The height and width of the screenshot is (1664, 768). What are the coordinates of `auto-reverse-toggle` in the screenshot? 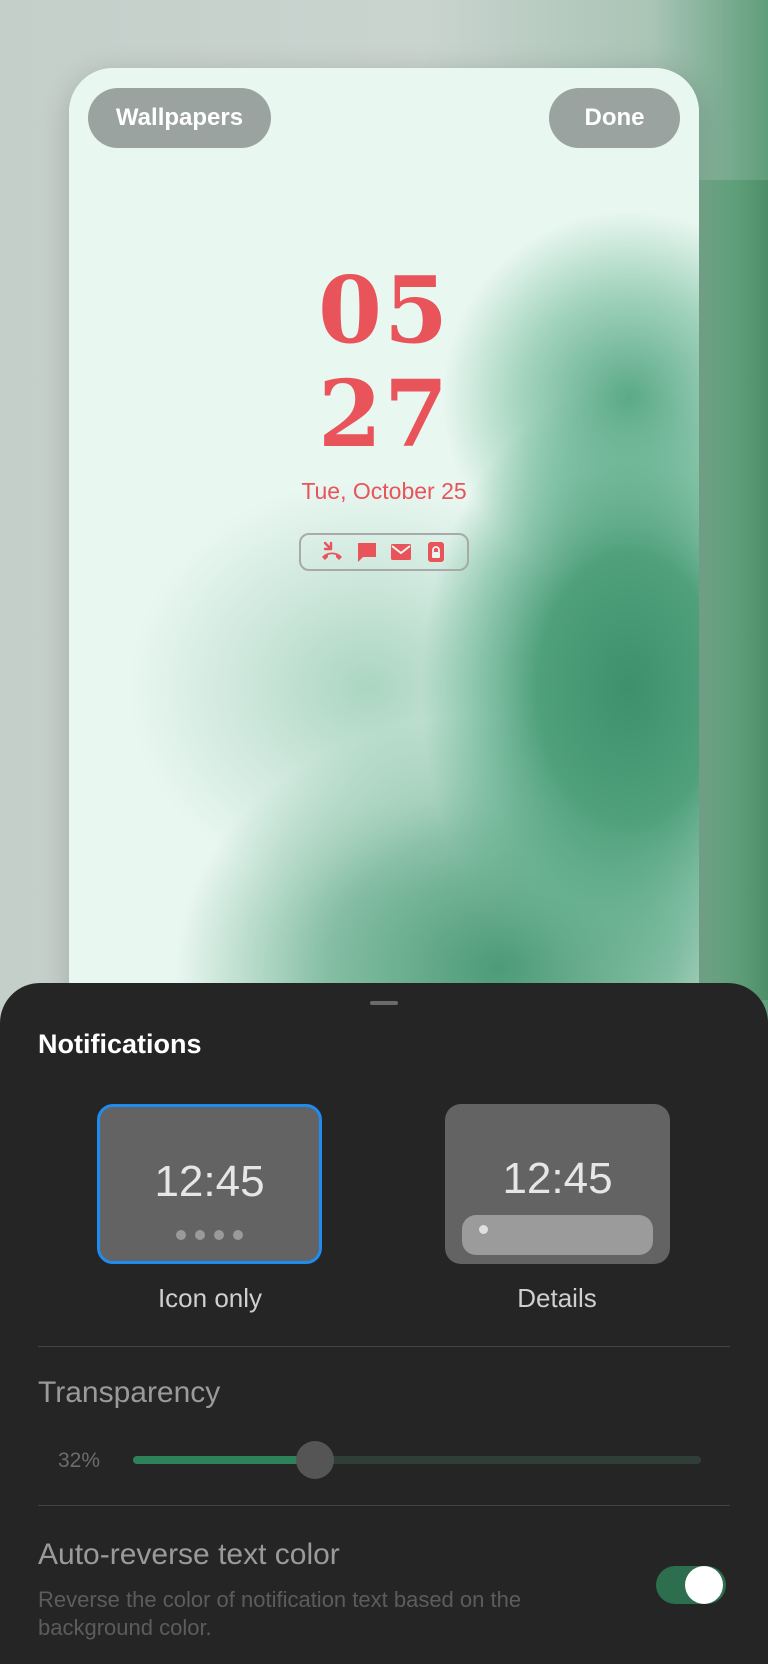 It's located at (691, 1585).